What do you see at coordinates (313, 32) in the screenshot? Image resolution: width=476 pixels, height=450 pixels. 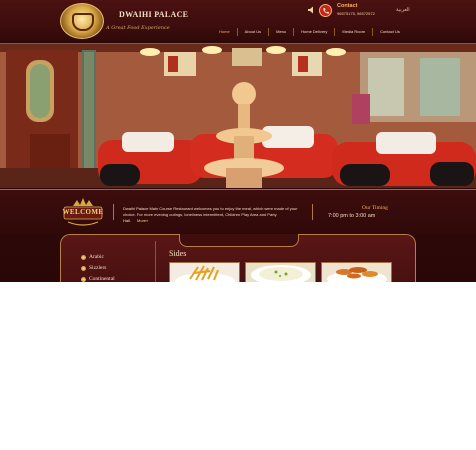 I see `nav-home-delivery: Home Delivery` at bounding box center [313, 32].